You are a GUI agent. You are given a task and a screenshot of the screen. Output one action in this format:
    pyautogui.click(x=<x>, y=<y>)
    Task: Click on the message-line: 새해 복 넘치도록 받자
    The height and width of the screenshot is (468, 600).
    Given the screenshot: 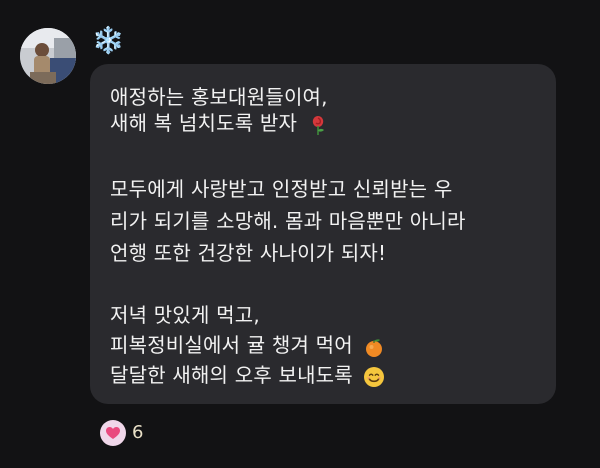 What is the action you would take?
    pyautogui.click(x=204, y=123)
    